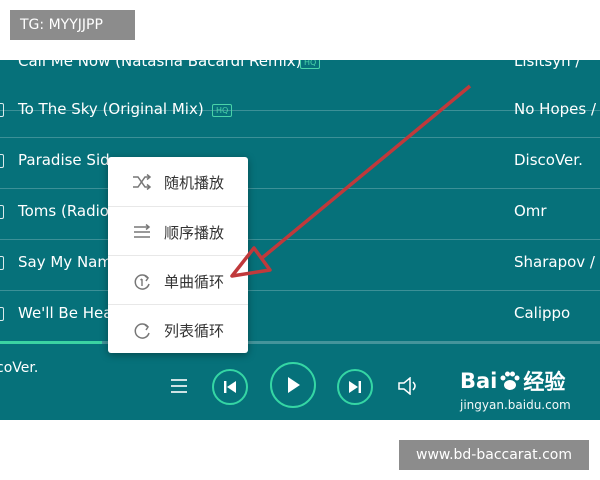  I want to click on tg-watermark-badge: TG: MYYJJPP, so click(72, 25).